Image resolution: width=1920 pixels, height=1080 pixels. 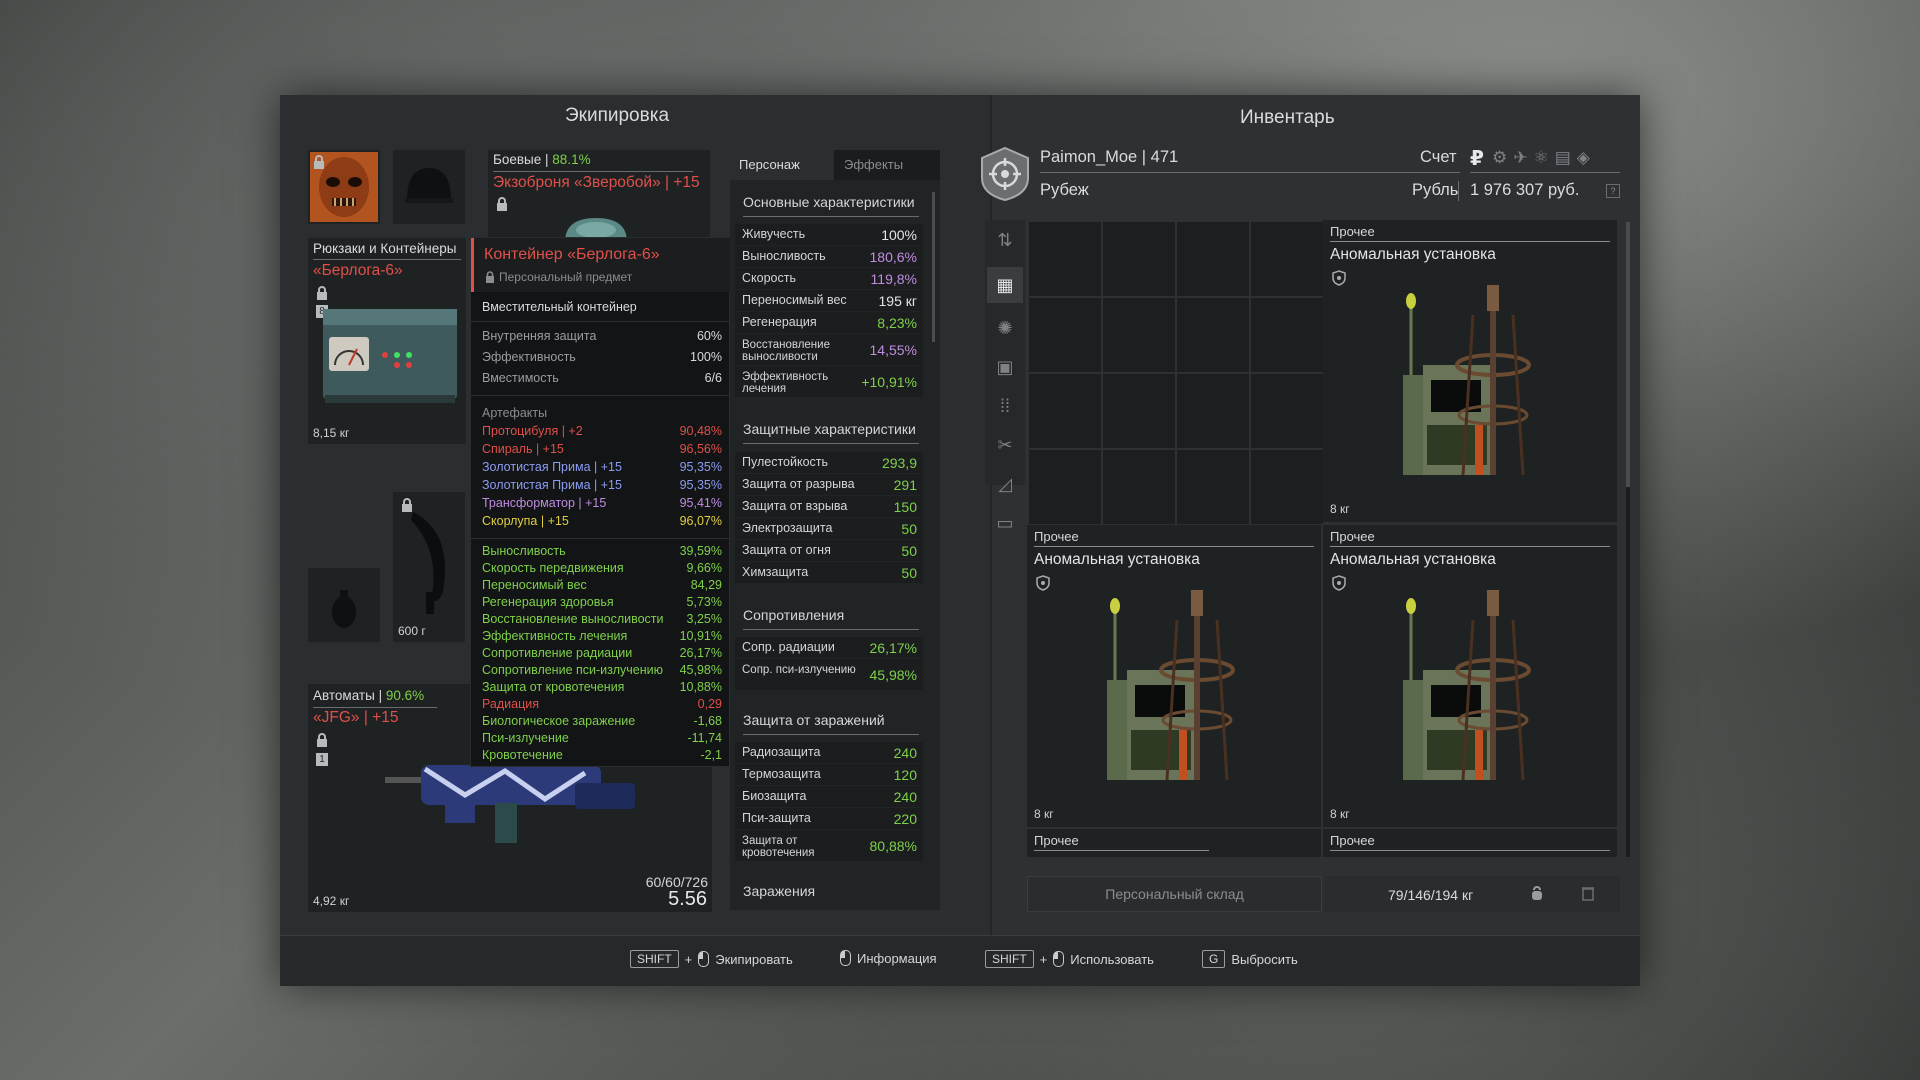 What do you see at coordinates (356, 717) in the screenshot?
I see `rifle-name: «JFG» | +15` at bounding box center [356, 717].